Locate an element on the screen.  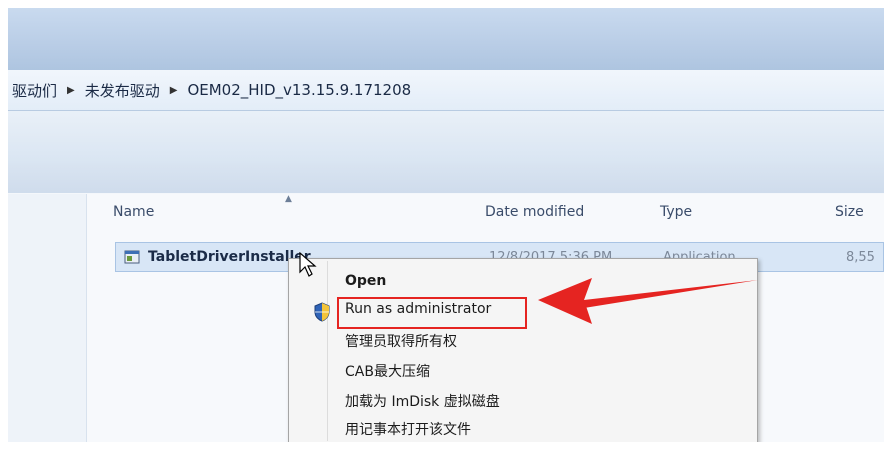
breadcrumb-item-current-folder: OEM02_HID_v13.15.9.171208 is located at coordinates (299, 90).